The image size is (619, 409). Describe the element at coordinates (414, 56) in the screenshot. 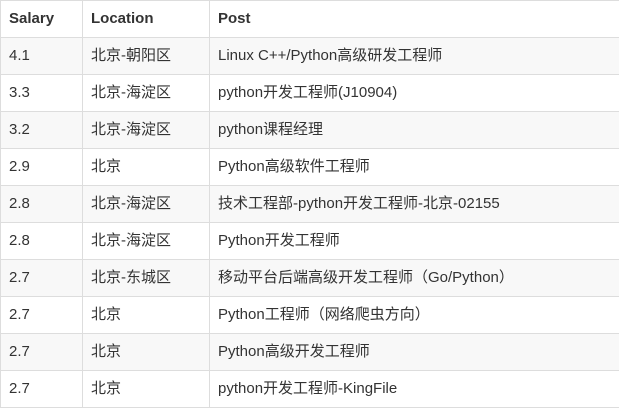

I see `post-cell: Linux C++/Python高级研发工程师` at that location.